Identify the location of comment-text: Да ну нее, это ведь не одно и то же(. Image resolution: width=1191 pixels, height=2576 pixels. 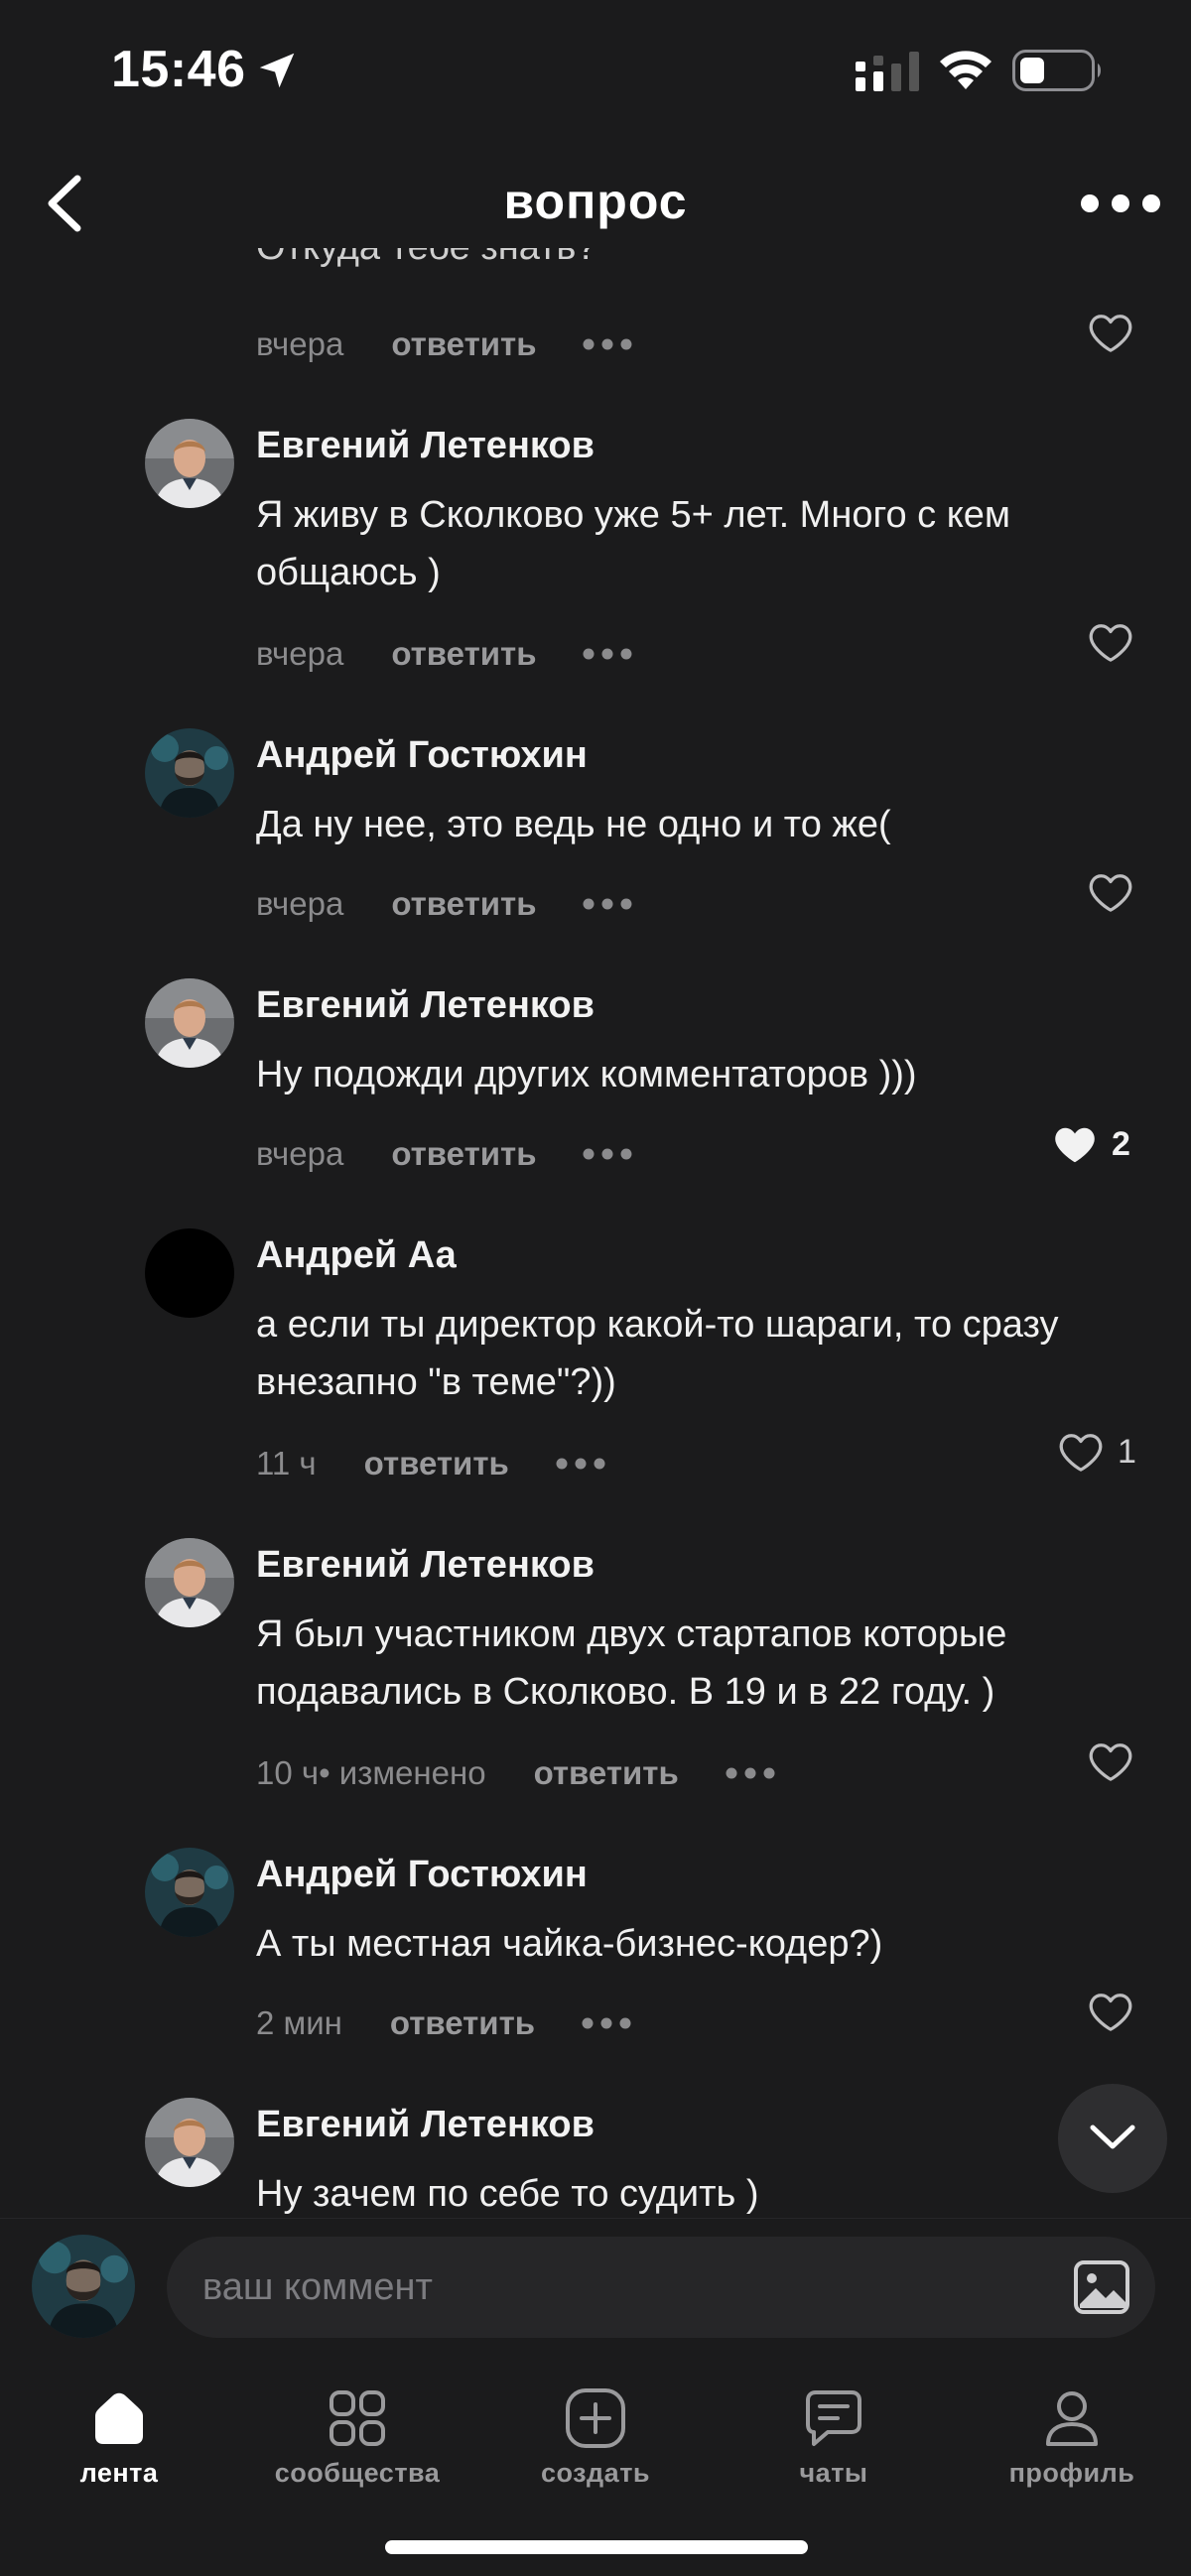
(573, 825).